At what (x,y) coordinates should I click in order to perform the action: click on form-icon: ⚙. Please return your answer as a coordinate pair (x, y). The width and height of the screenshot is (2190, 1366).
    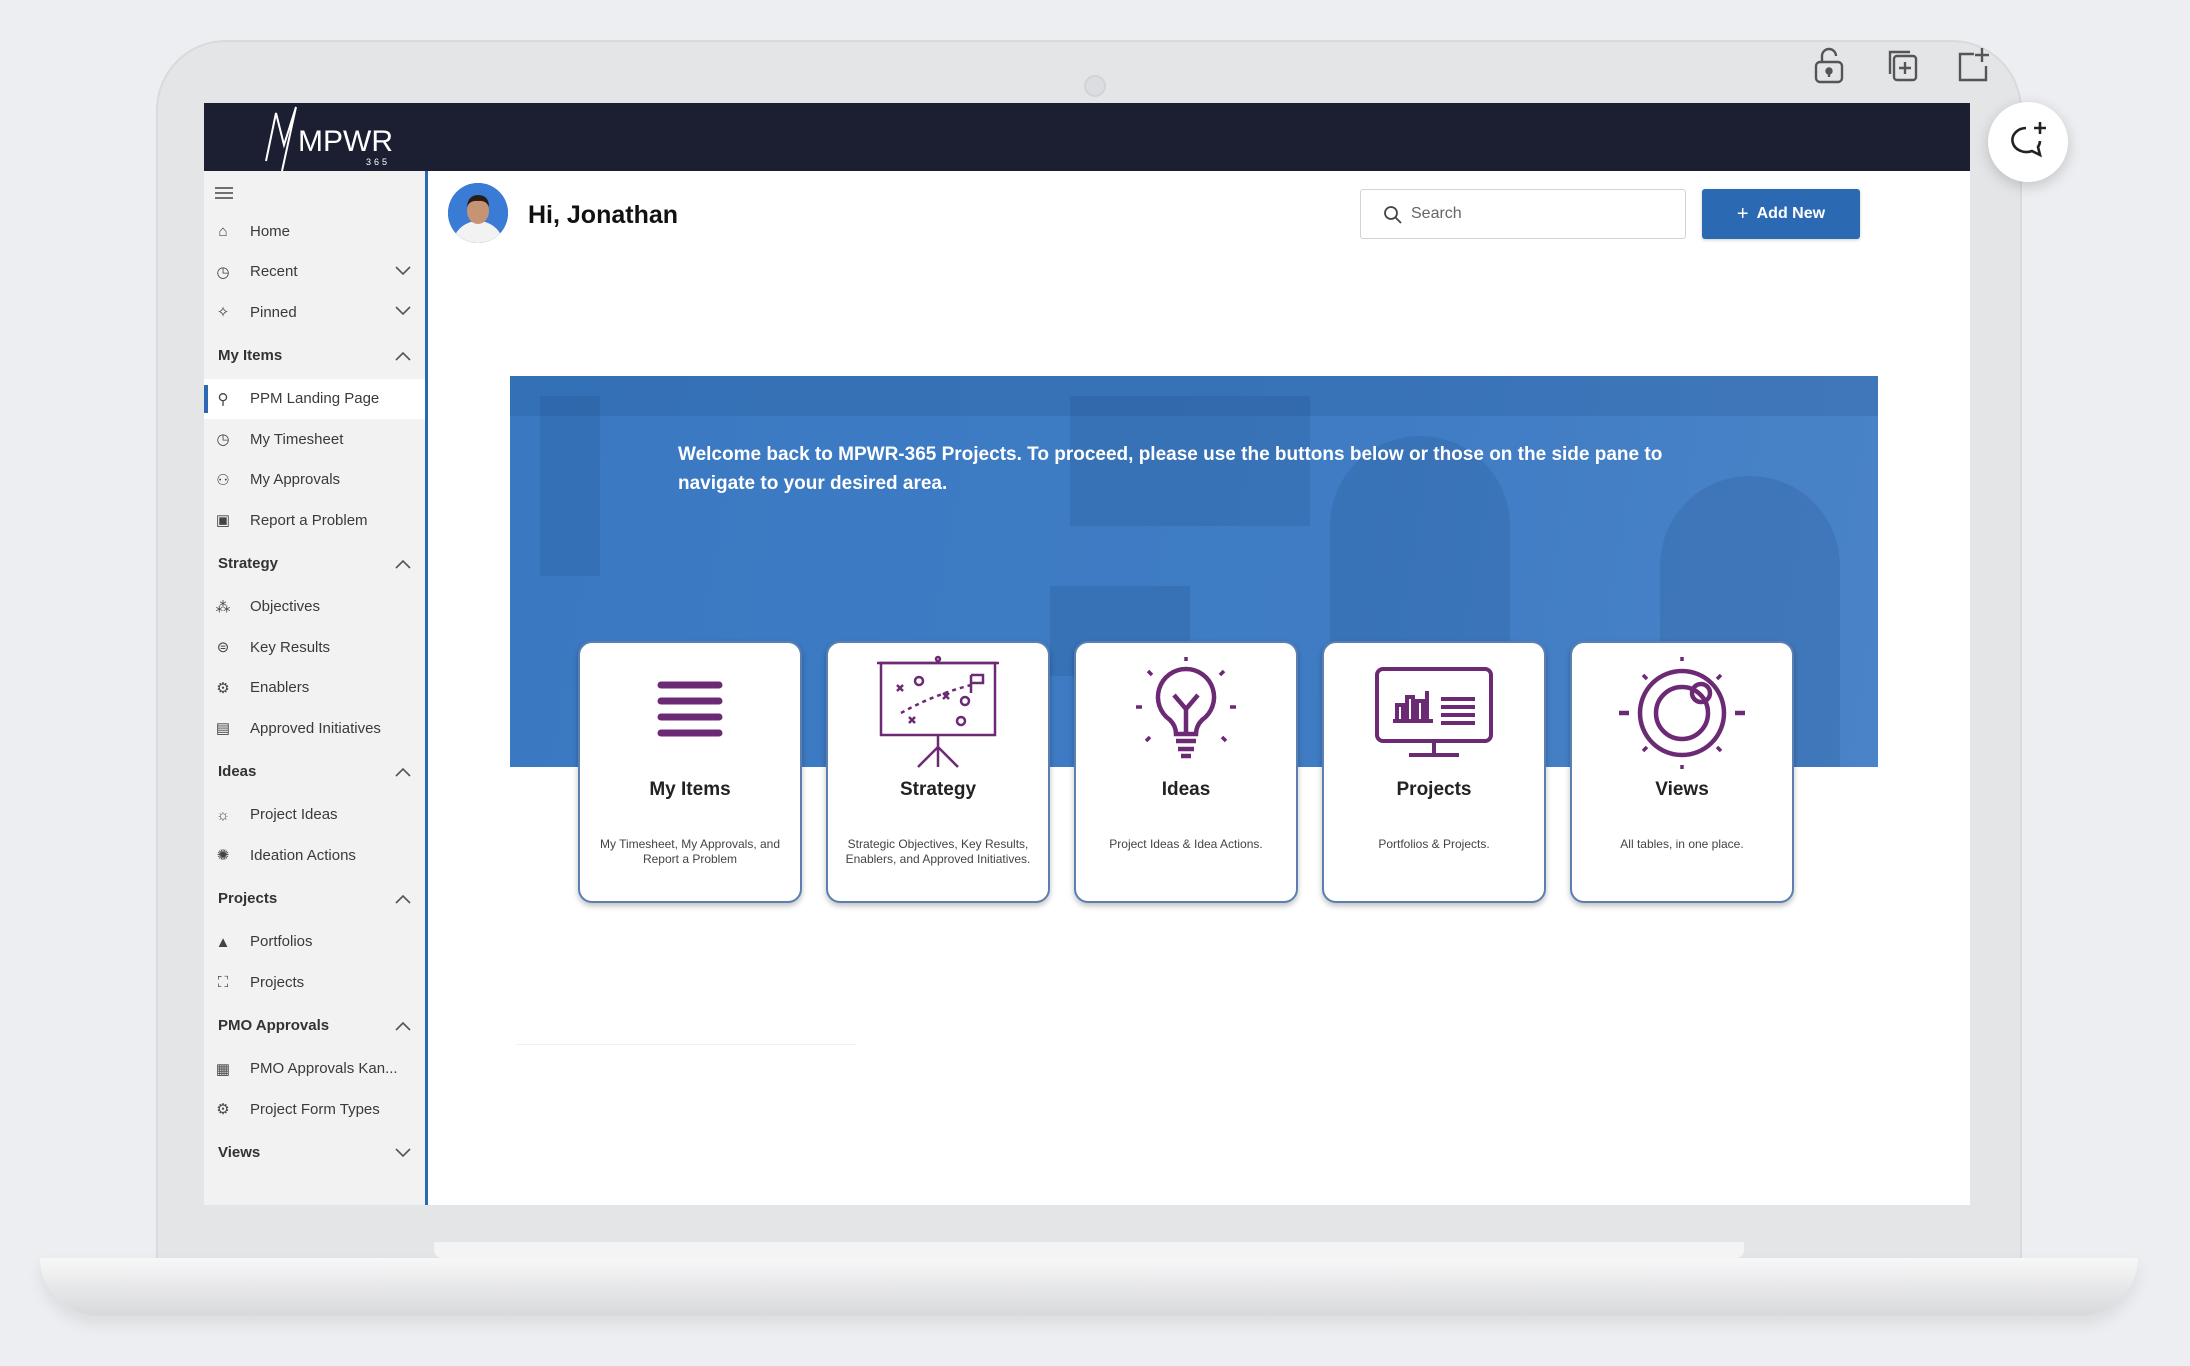
    Looking at the image, I should click on (223, 1109).